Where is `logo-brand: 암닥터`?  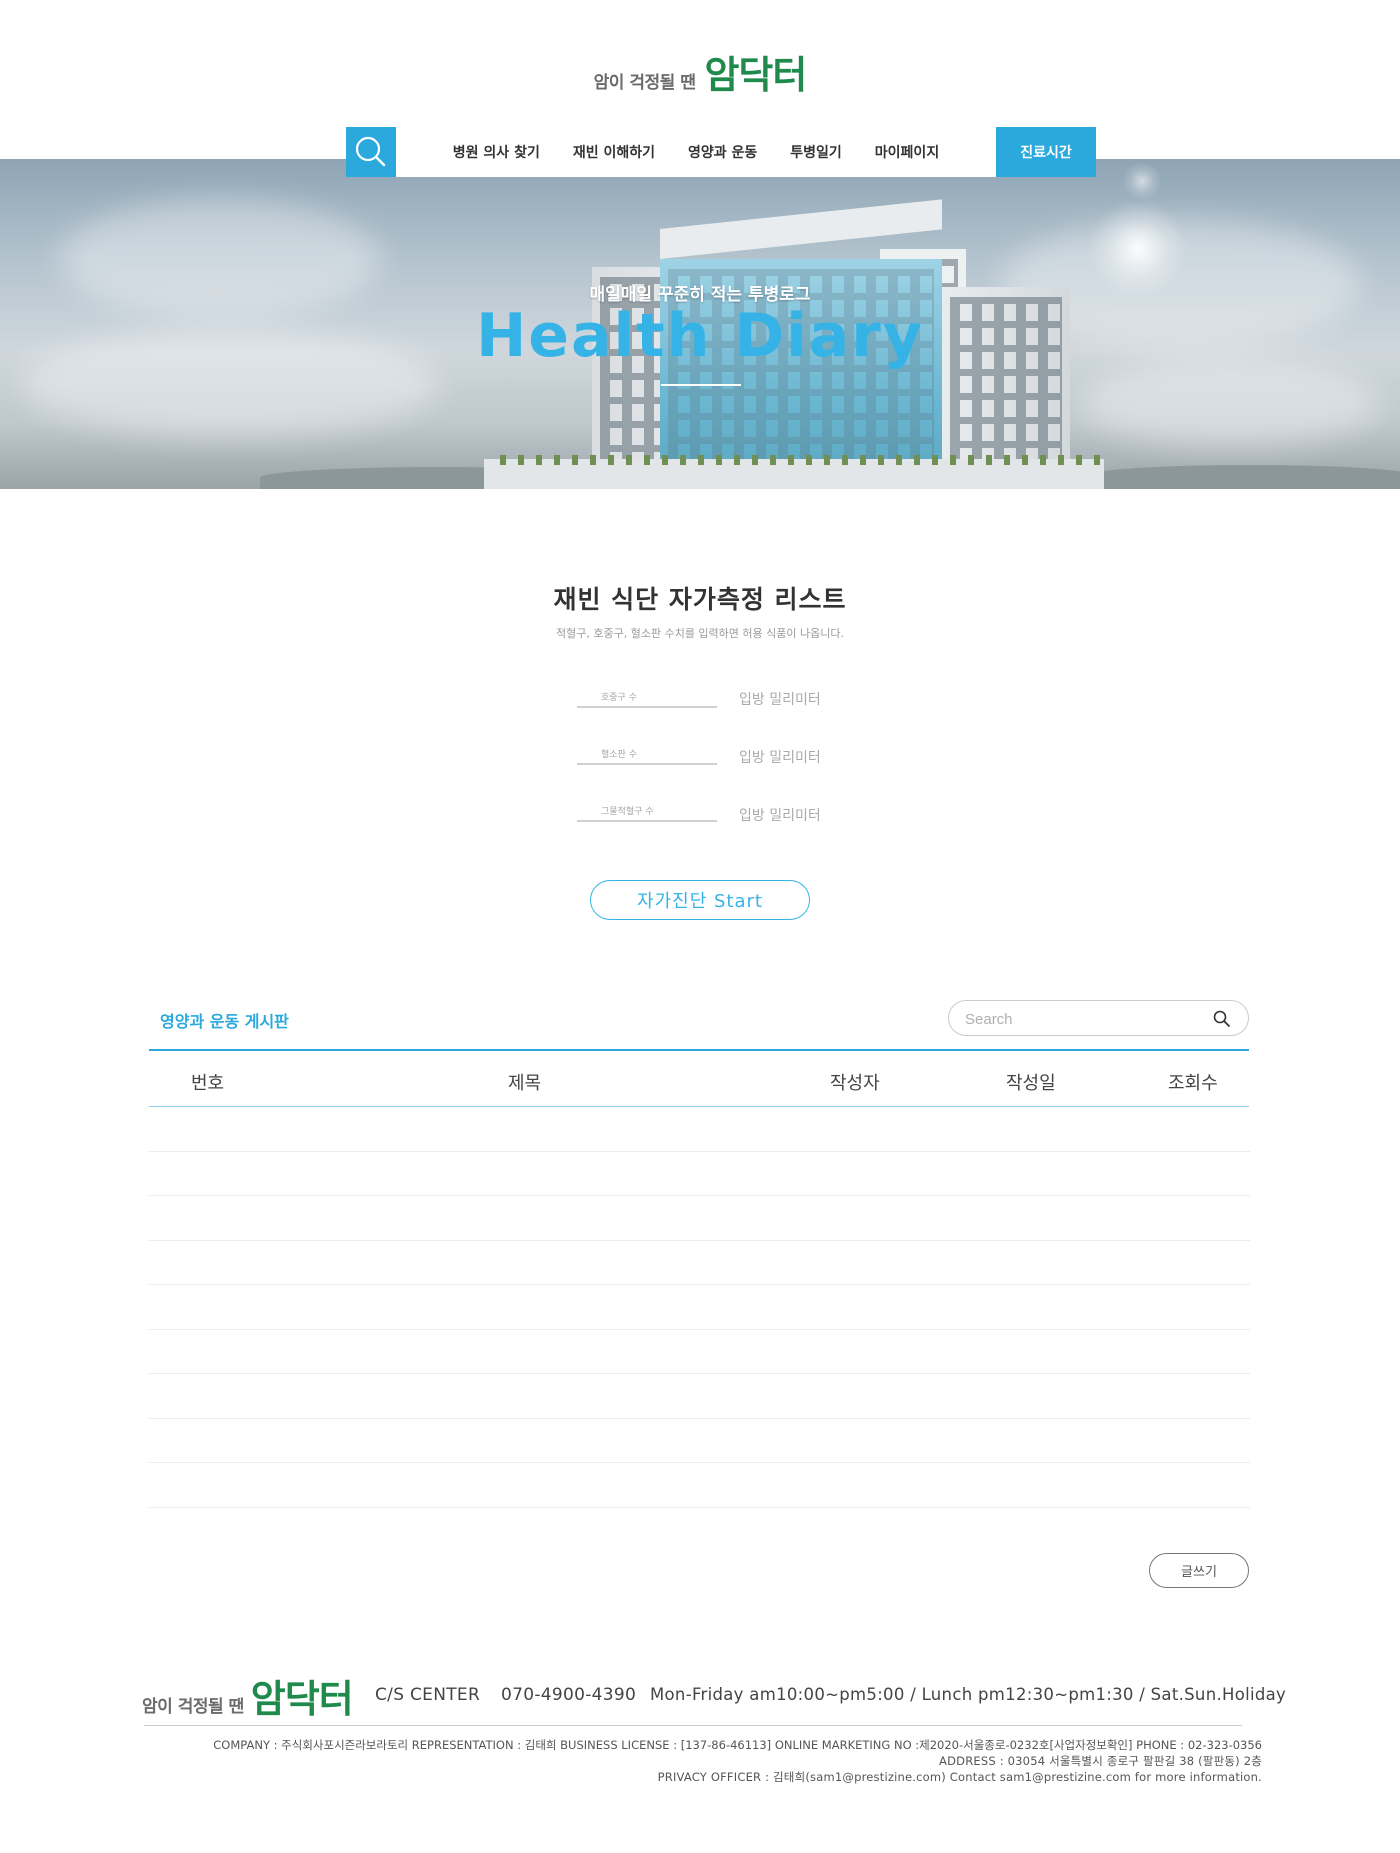 logo-brand: 암닥터 is located at coordinates (755, 75).